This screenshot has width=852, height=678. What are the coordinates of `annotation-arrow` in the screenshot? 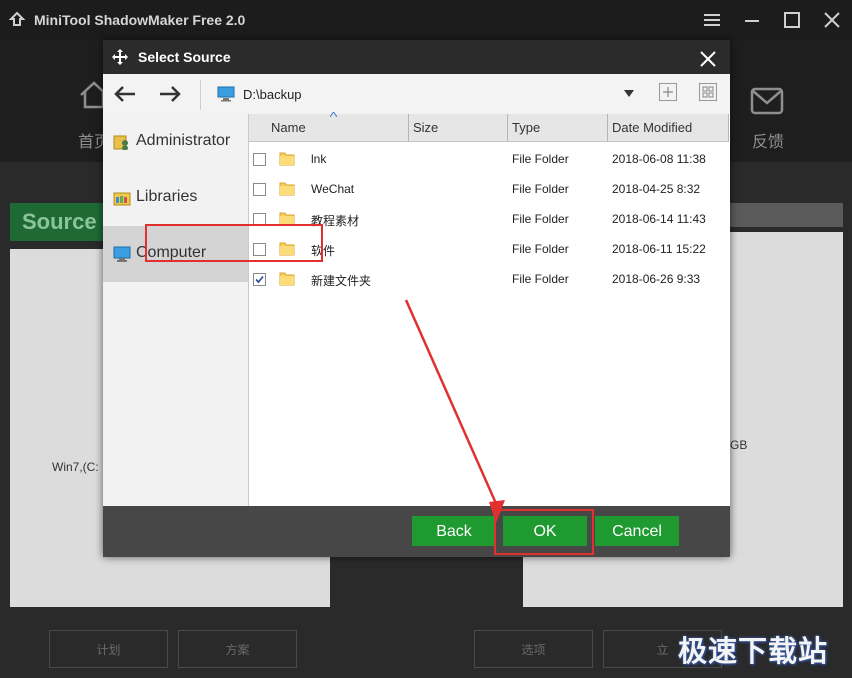 It's located at (454, 411).